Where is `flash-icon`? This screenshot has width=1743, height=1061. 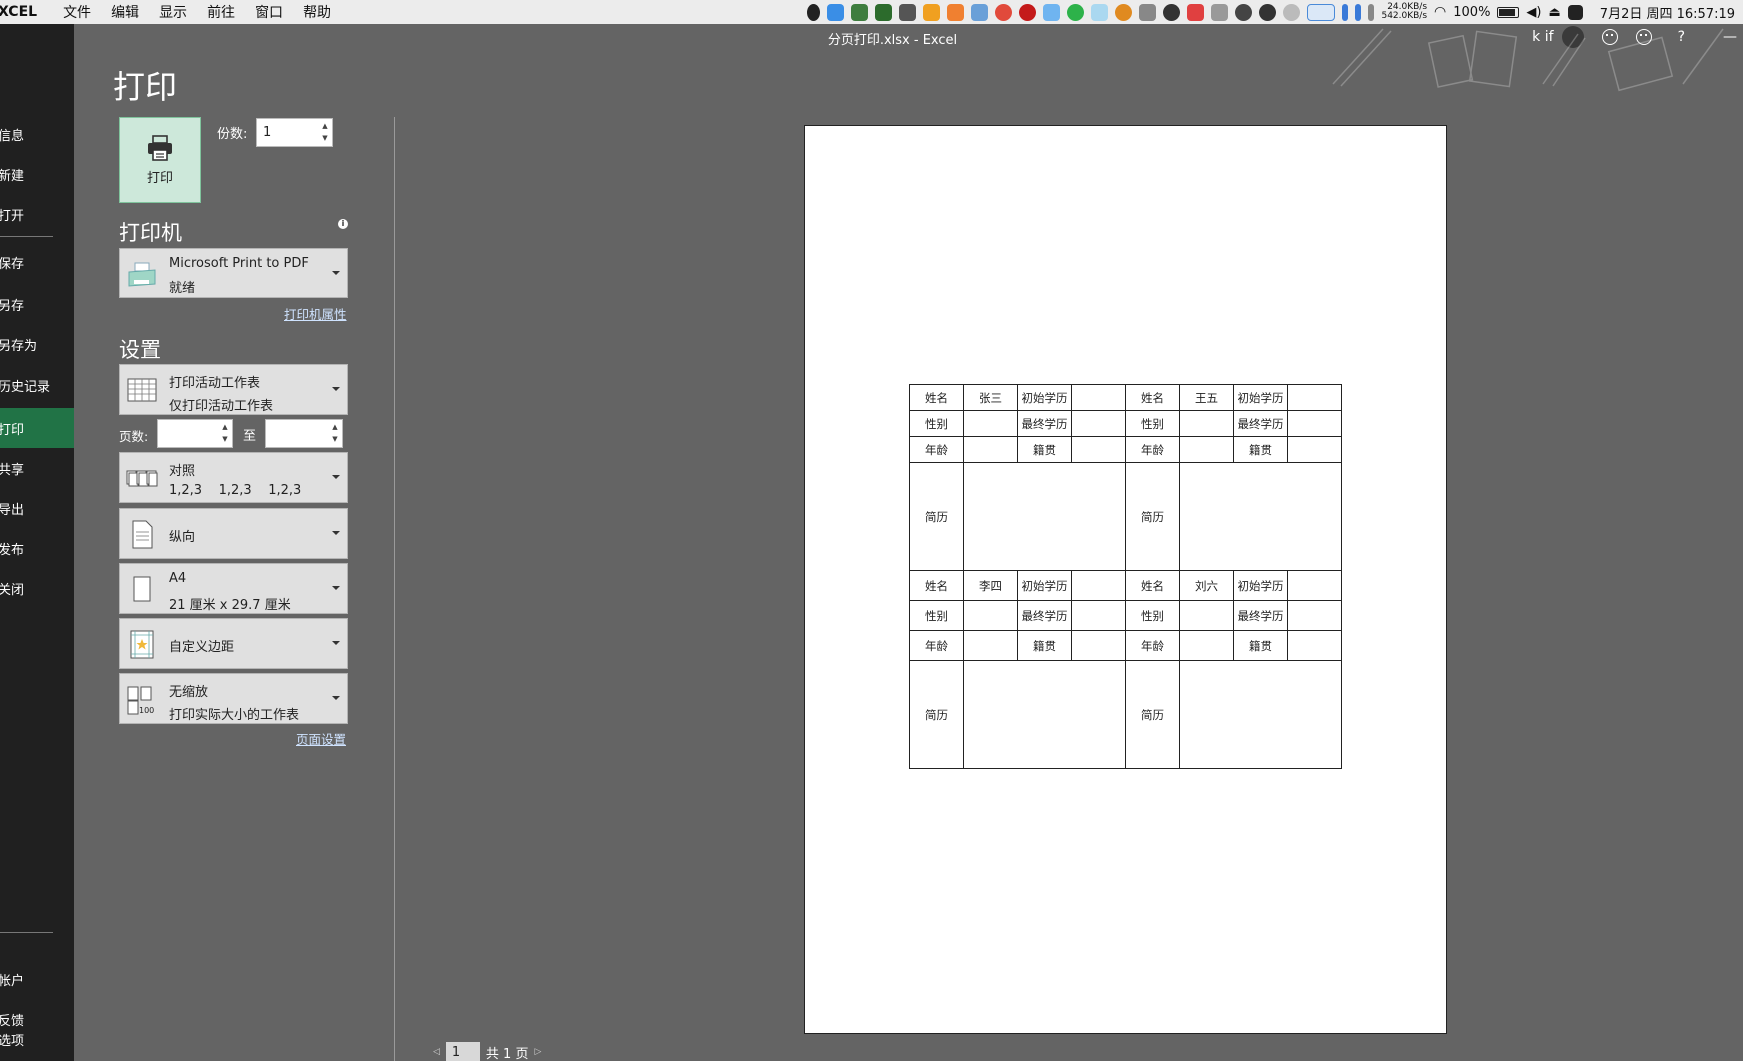 flash-icon is located at coordinates (1028, 12).